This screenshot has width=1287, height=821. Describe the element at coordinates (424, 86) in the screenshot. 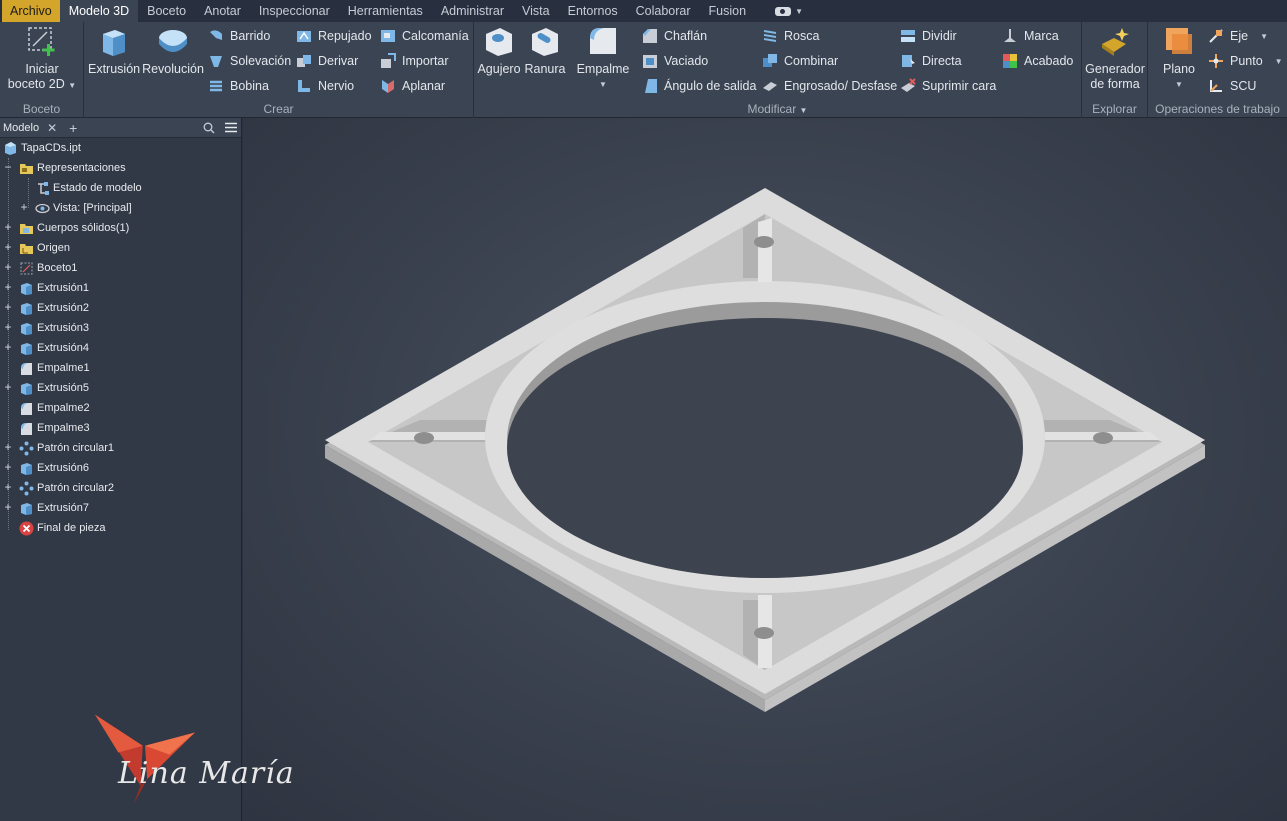

I see `aplanar-label: Aplanar` at that location.